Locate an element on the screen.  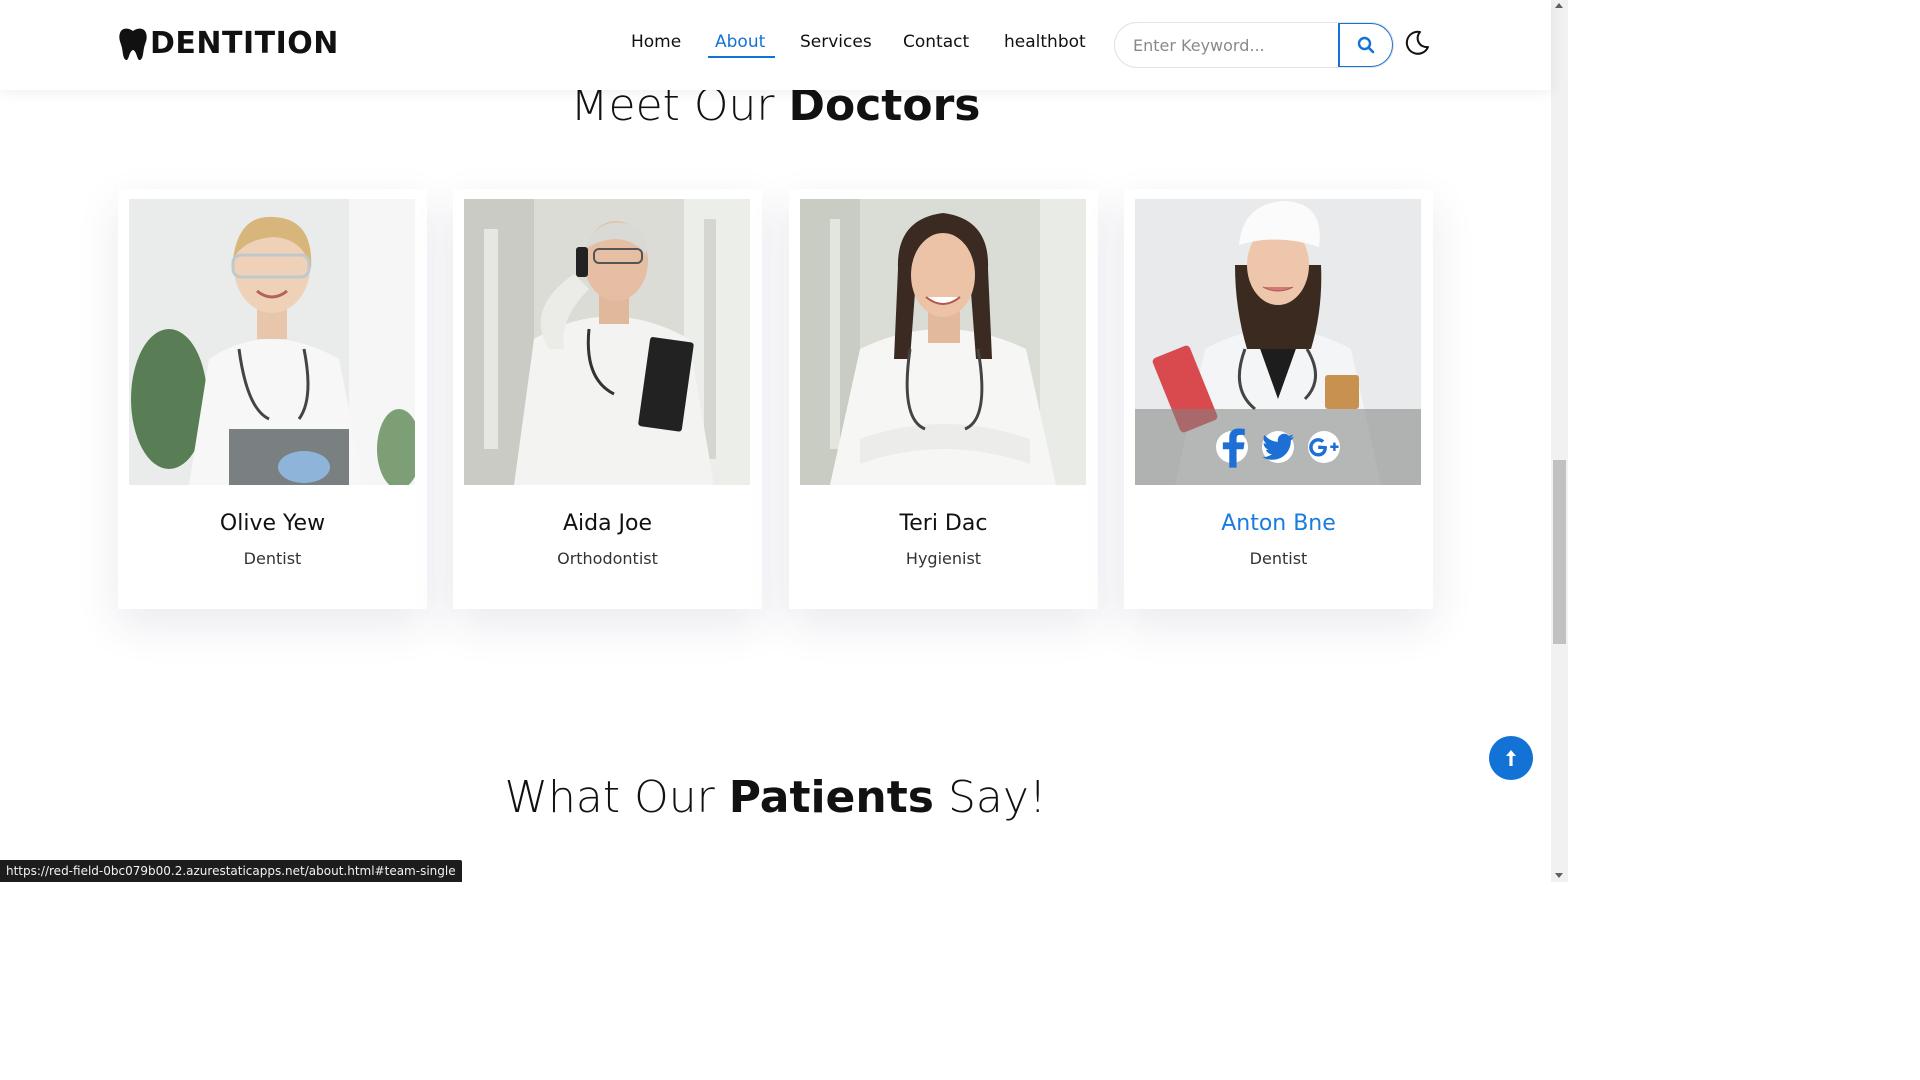
doctor-card: Aida Joe Orthodontist is located at coordinates (607, 399).